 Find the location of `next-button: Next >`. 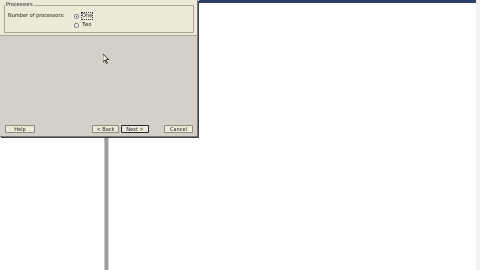

next-button: Next > is located at coordinates (135, 129).